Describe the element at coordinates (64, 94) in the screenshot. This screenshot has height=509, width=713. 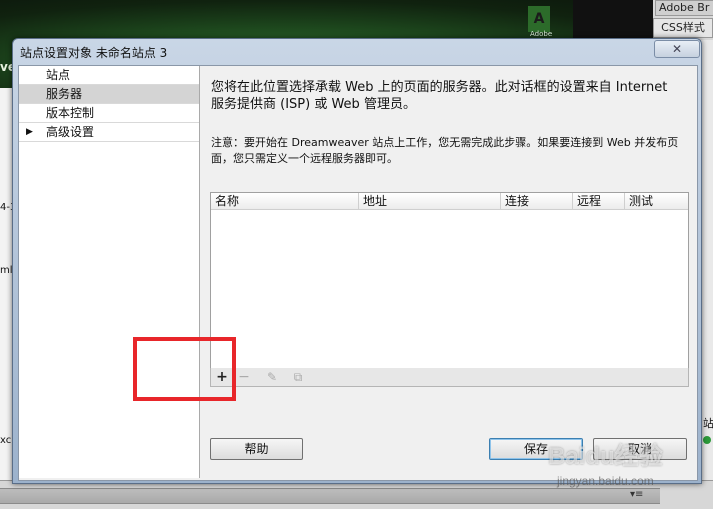
I see `nav-item-label: 服务器` at that location.